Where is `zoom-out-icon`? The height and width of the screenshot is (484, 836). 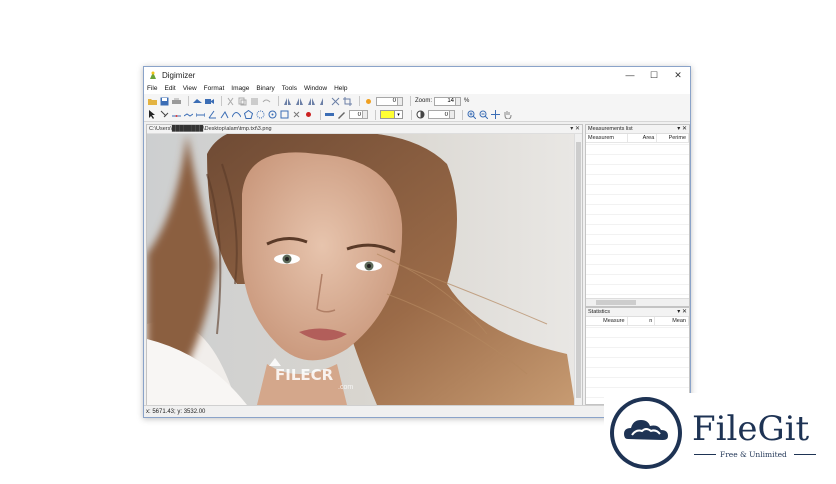 zoom-out-icon is located at coordinates (483, 114).